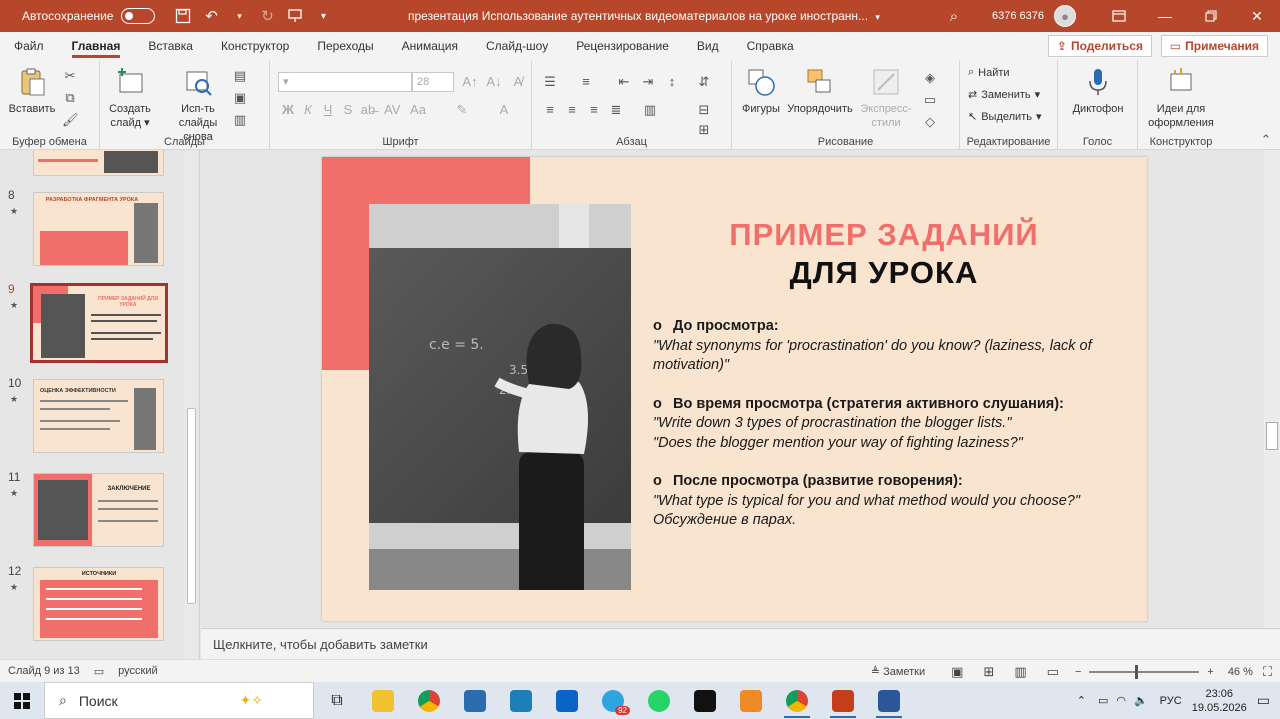 This screenshot has height=719, width=1280. I want to click on language-indicator: русский, so click(137, 671).